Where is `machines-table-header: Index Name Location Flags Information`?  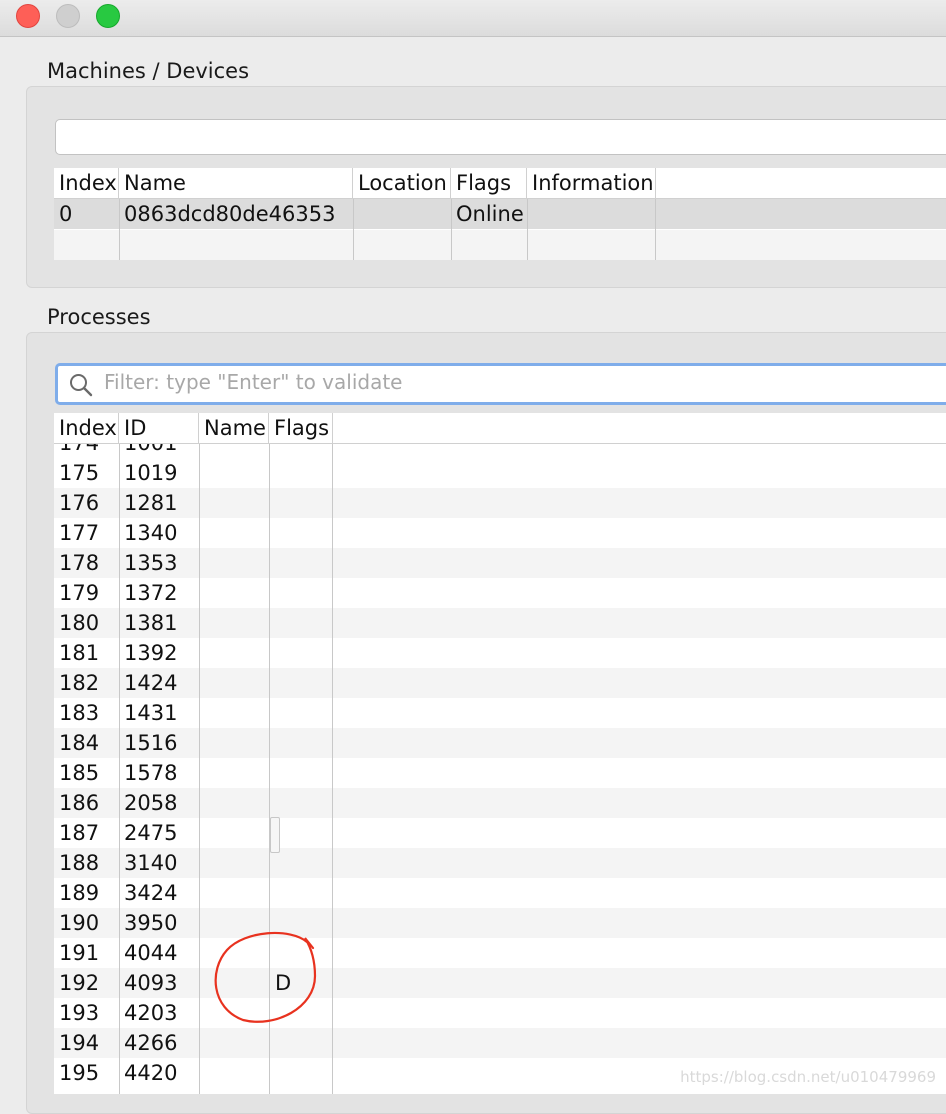 machines-table-header: Index Name Location Flags Information is located at coordinates (500, 183).